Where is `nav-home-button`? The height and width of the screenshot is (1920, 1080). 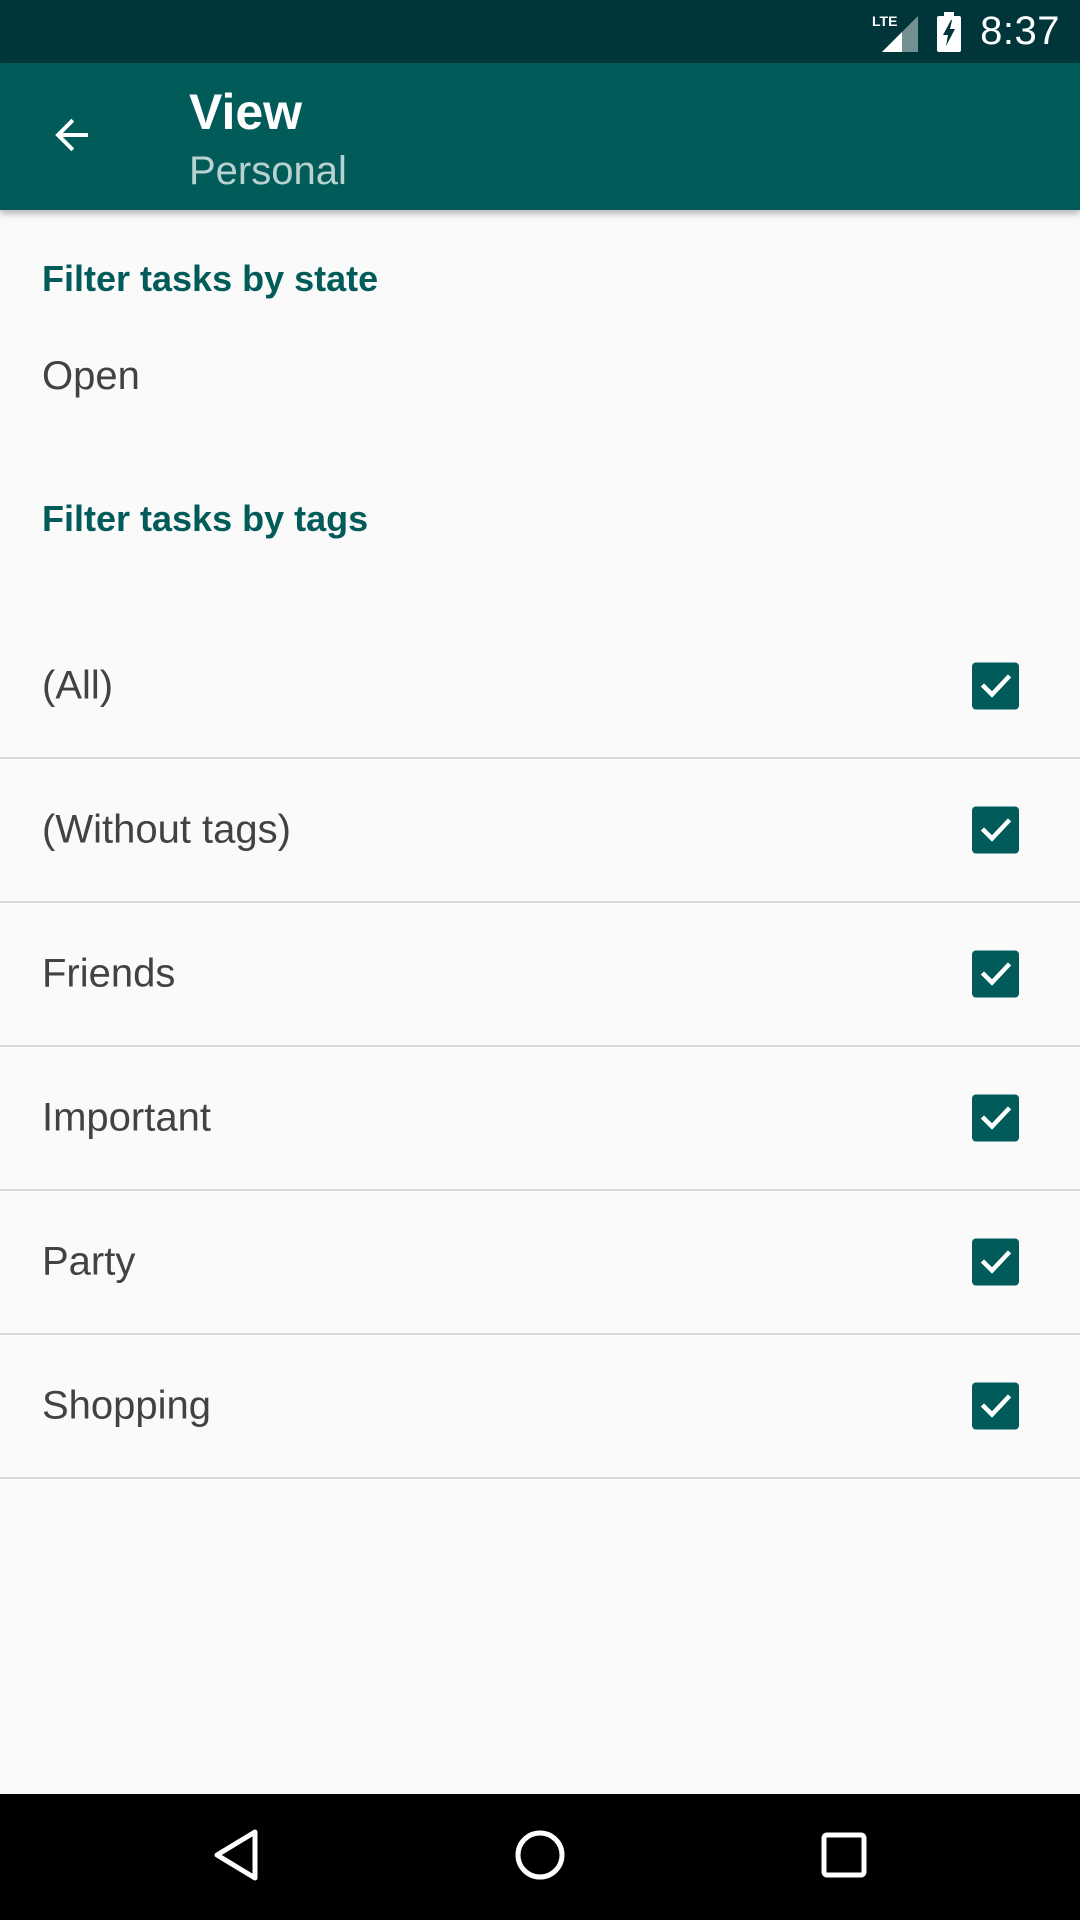
nav-home-button is located at coordinates (540, 1857).